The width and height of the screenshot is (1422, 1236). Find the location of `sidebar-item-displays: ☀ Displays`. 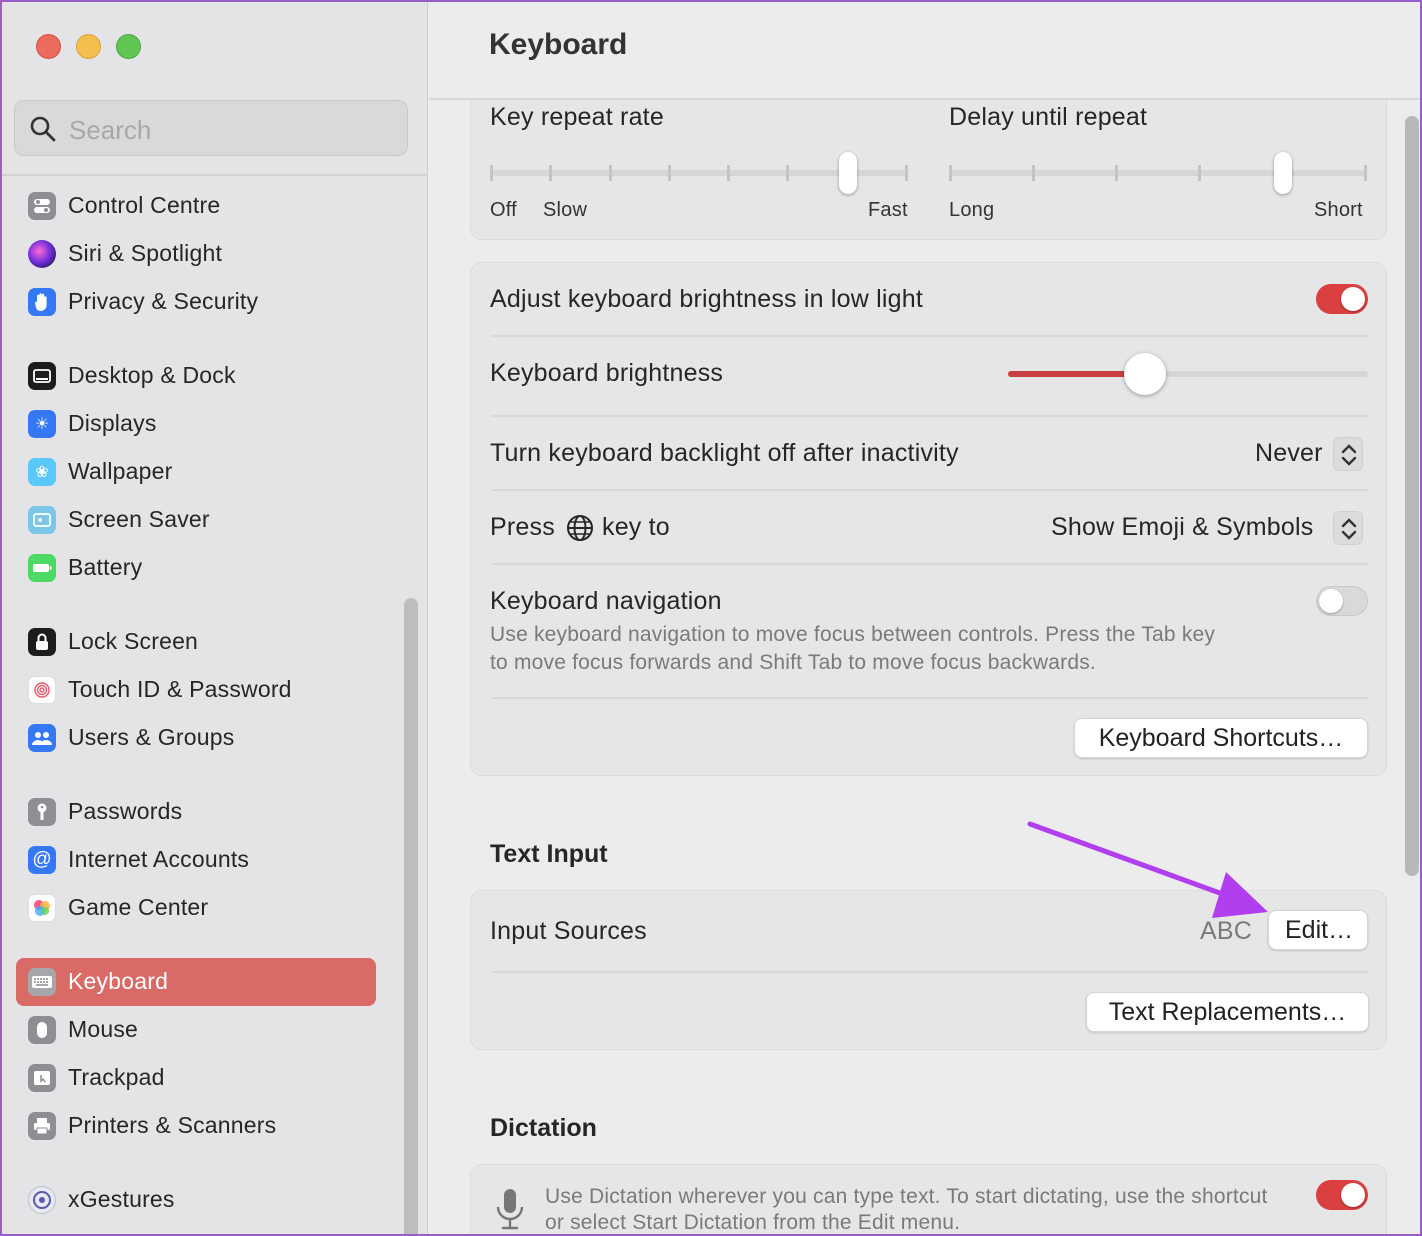

sidebar-item-displays: ☀ Displays is located at coordinates (196, 424).